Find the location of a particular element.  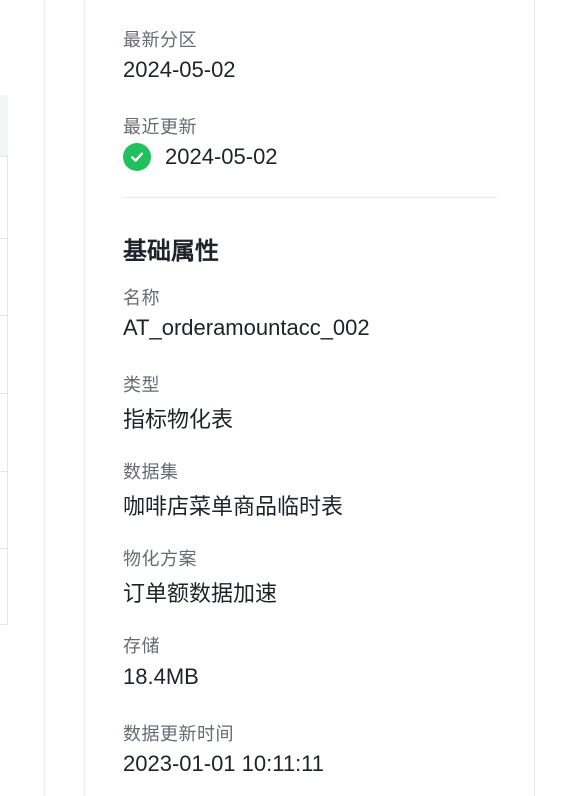

basic-properties-title: 基础属性 is located at coordinates (171, 251).